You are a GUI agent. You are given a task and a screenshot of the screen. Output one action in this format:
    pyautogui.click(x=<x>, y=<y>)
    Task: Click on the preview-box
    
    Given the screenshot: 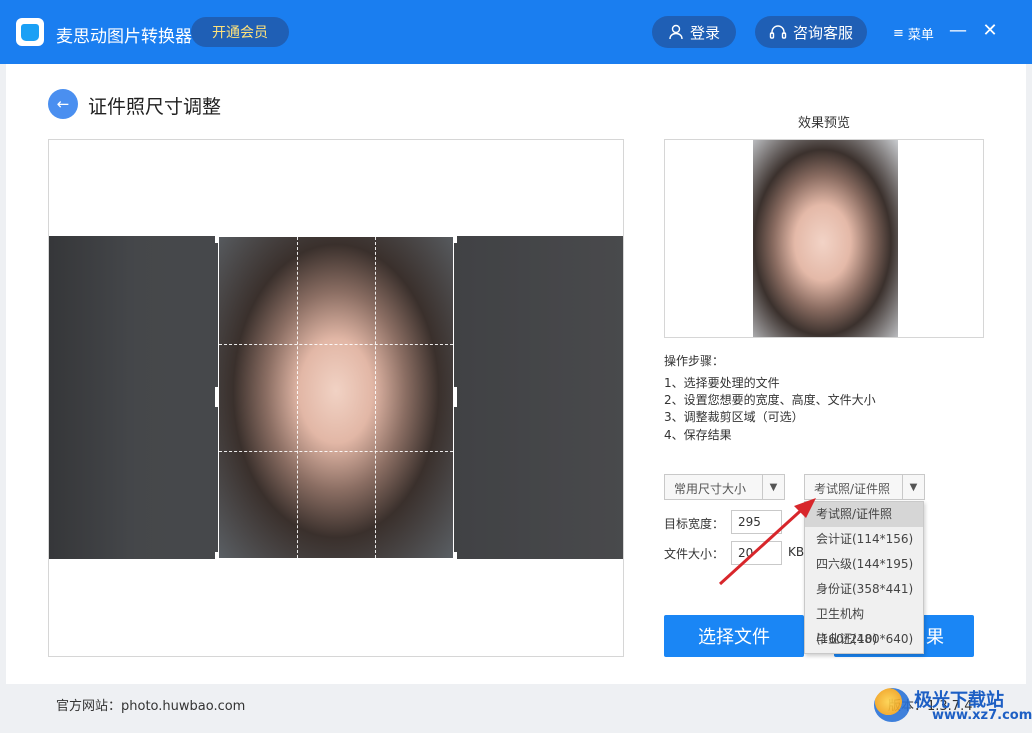 What is the action you would take?
    pyautogui.click(x=824, y=238)
    